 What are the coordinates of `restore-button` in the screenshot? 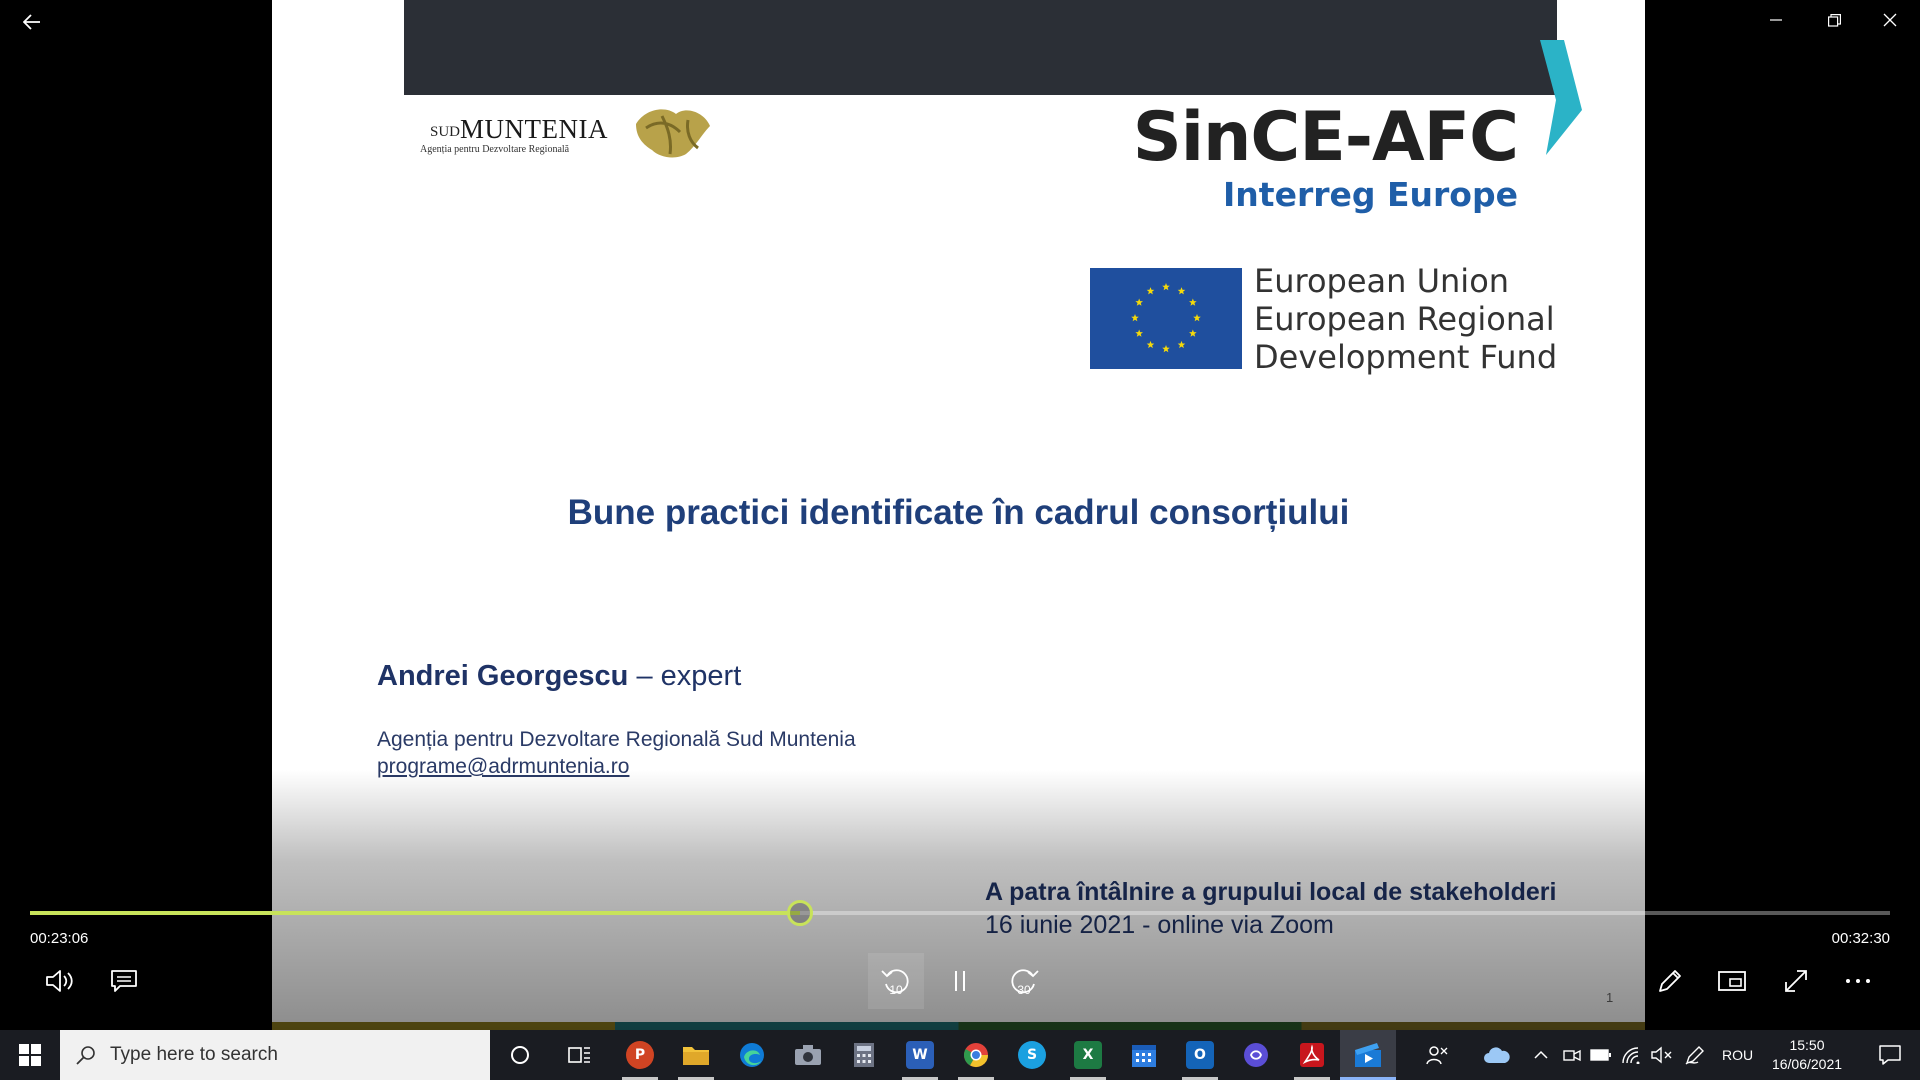 It's located at (1834, 20).